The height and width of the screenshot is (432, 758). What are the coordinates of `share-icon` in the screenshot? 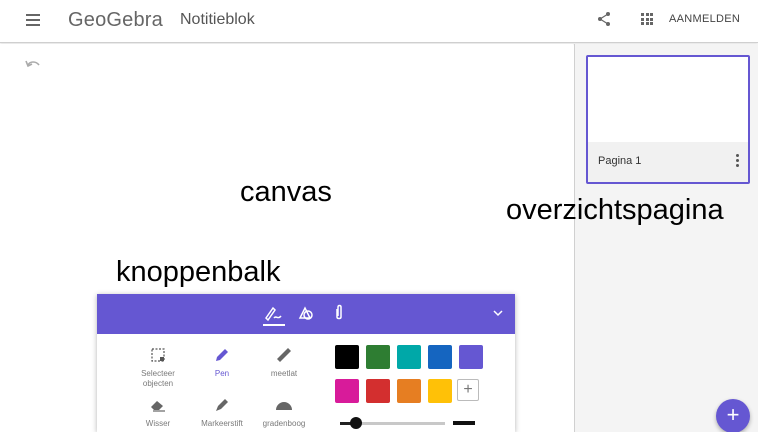 It's located at (604, 19).